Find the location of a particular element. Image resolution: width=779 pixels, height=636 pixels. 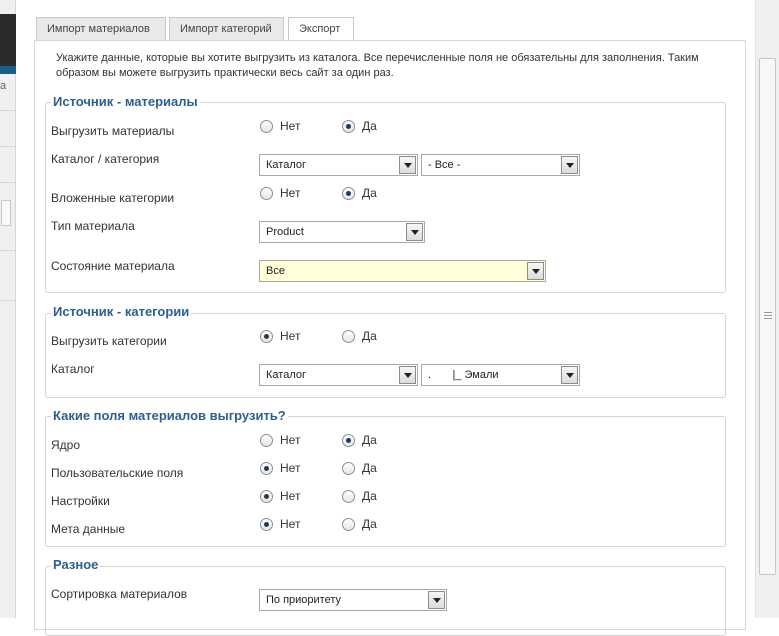

custom-fields-label: Пользовательские поля is located at coordinates (117, 473).